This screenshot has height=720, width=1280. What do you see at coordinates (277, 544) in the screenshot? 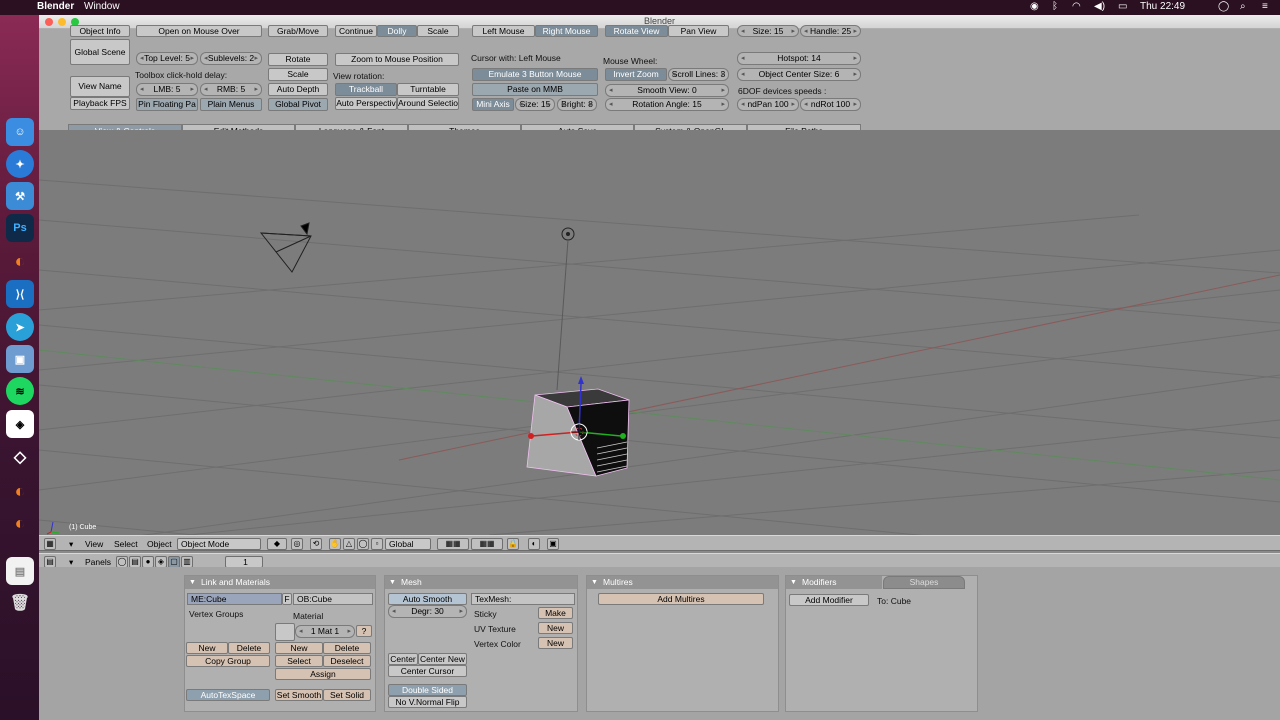
I see `draw-type-icon: ◆` at bounding box center [277, 544].